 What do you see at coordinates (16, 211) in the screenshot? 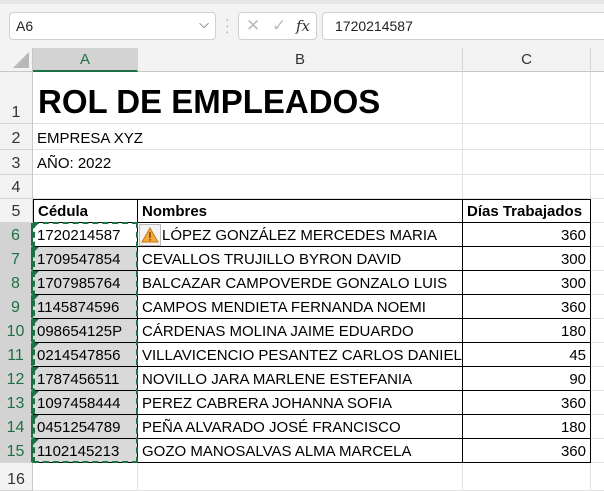
I see `row-header-5: 5` at bounding box center [16, 211].